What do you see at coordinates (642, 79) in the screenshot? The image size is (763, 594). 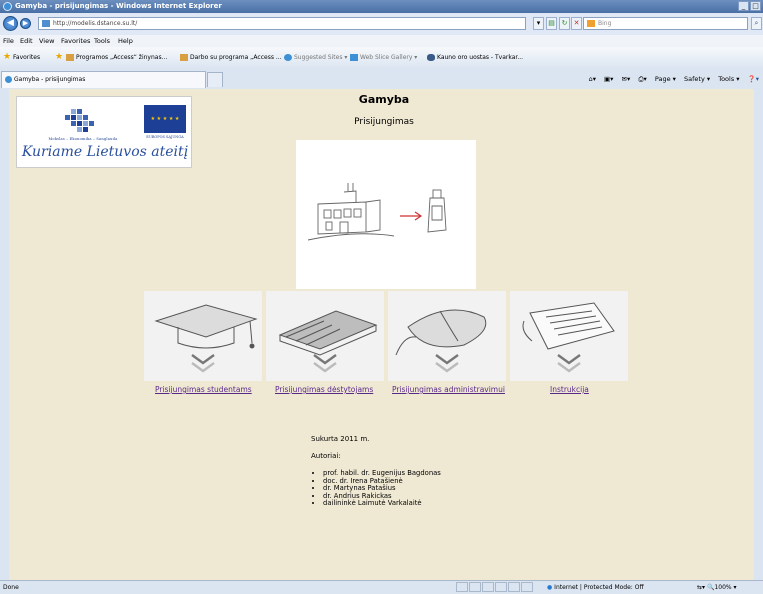 I see `print-icon: ⎙▾` at bounding box center [642, 79].